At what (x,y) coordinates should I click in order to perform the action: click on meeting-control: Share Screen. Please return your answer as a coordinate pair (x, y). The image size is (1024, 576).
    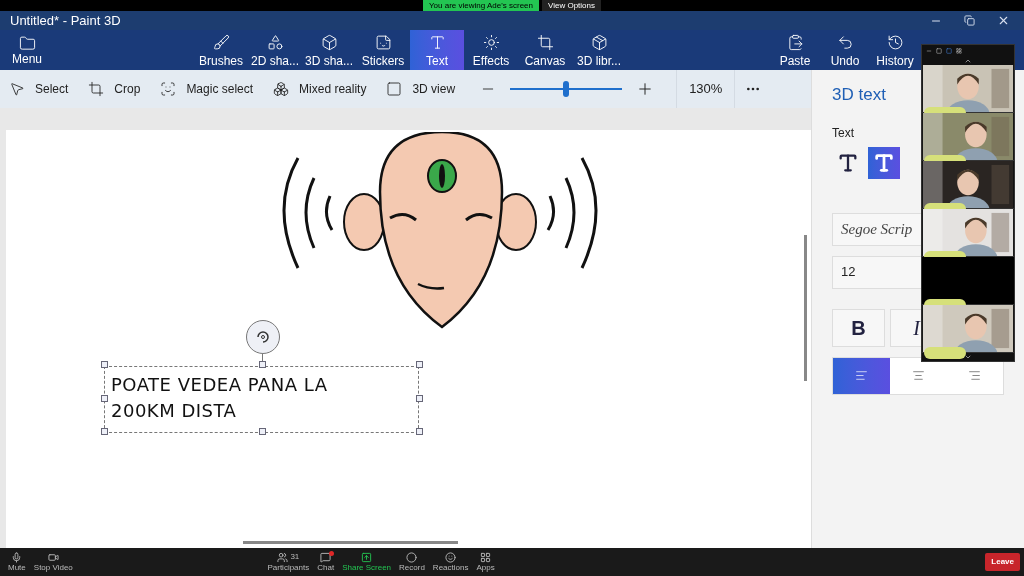
    Looking at the image, I should click on (367, 562).